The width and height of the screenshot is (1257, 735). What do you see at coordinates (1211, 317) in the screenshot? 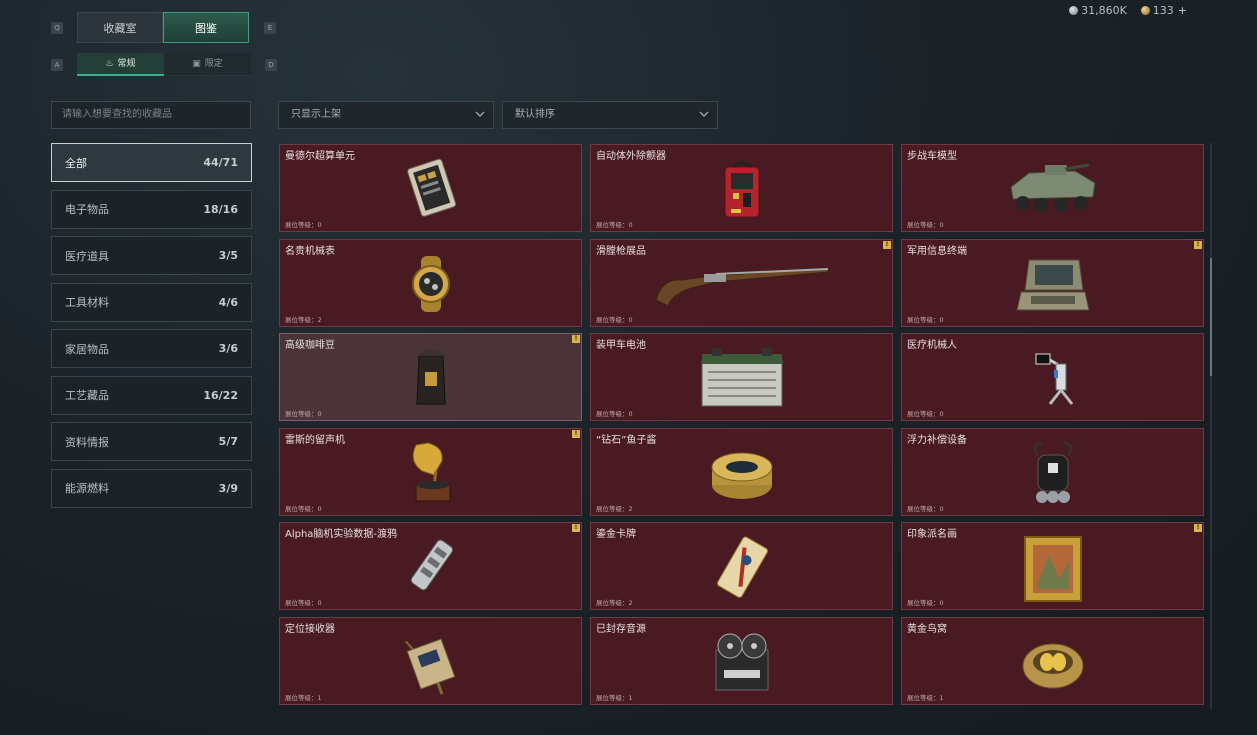
I see `scrollbar-thumb` at bounding box center [1211, 317].